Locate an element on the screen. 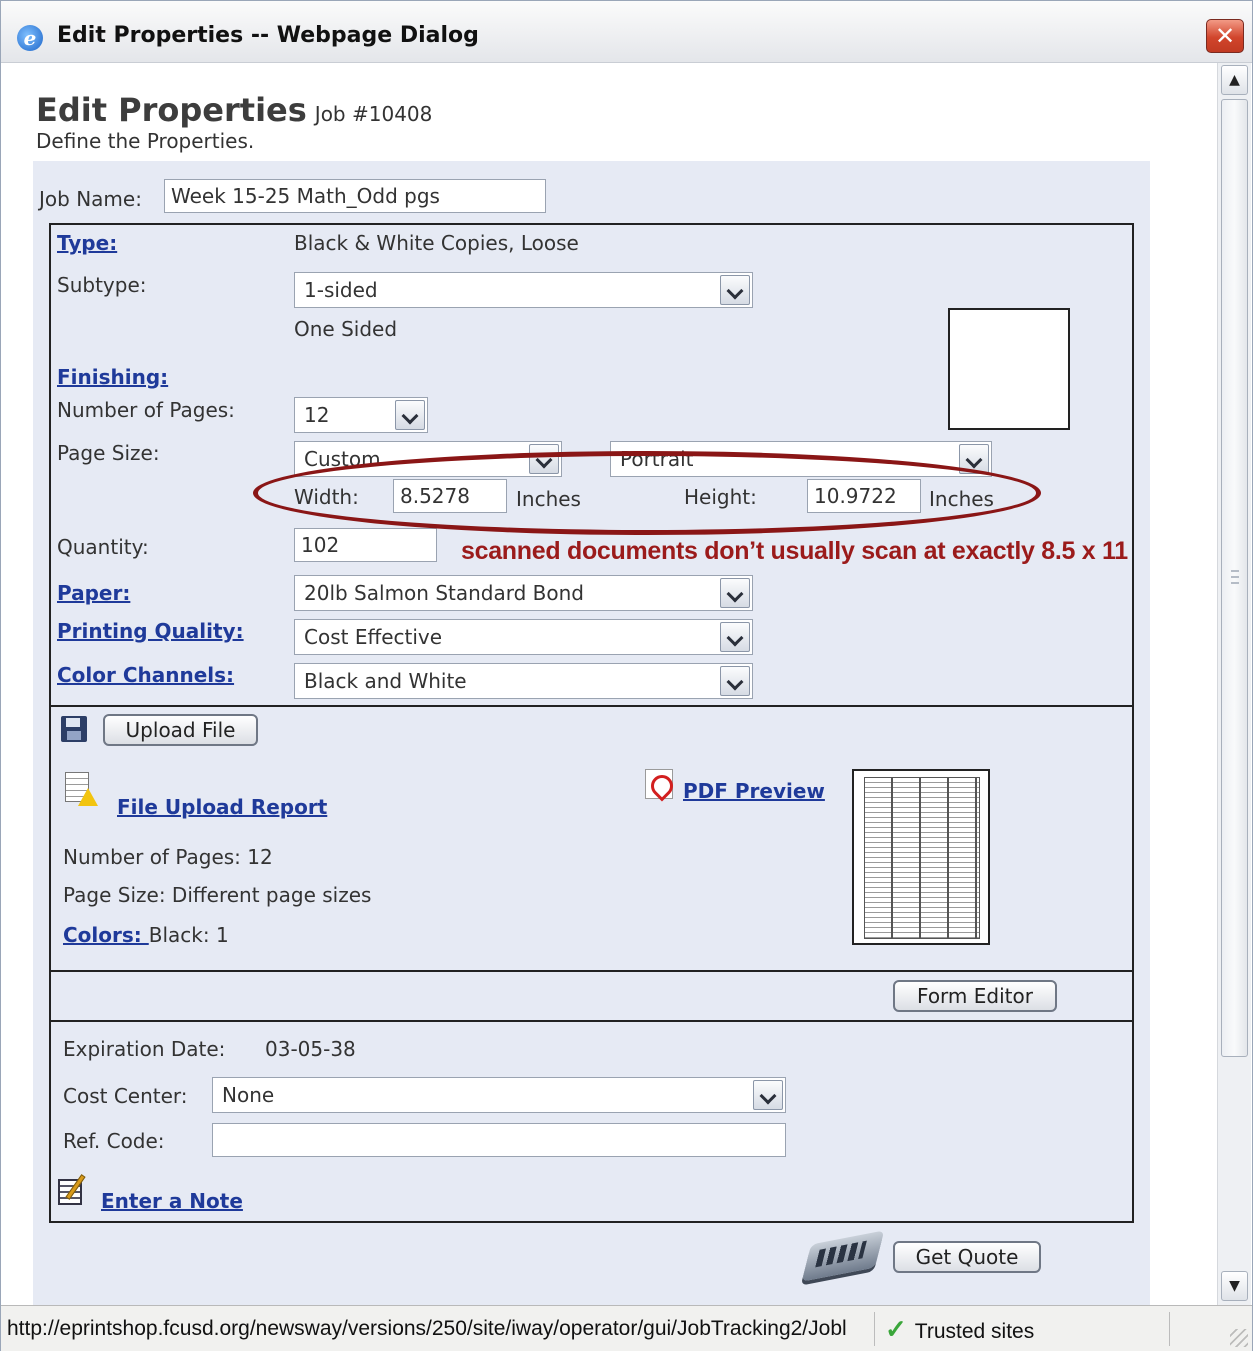 This screenshot has height=1351, width=1253. subtype-label: Subtype: is located at coordinates (102, 285).